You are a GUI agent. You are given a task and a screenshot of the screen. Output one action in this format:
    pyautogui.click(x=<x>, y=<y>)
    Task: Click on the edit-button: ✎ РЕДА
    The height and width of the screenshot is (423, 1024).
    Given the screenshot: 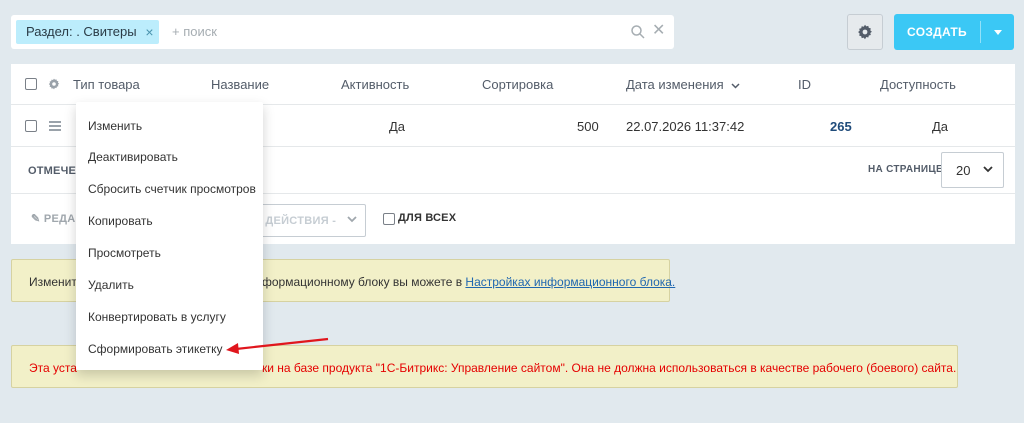 What is the action you would take?
    pyautogui.click(x=53, y=218)
    